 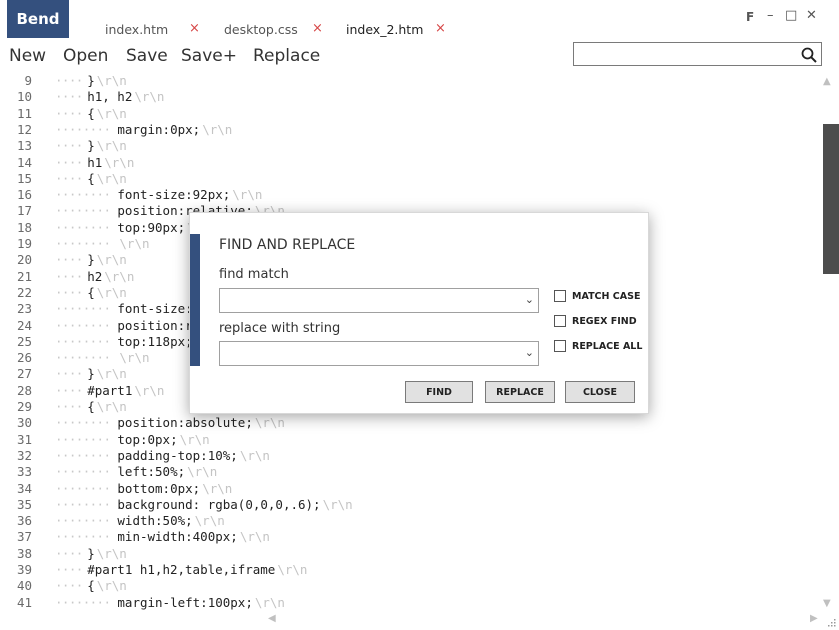 What do you see at coordinates (384, 29) in the screenshot?
I see `tab-index-2-htm: index_2.htm` at bounding box center [384, 29].